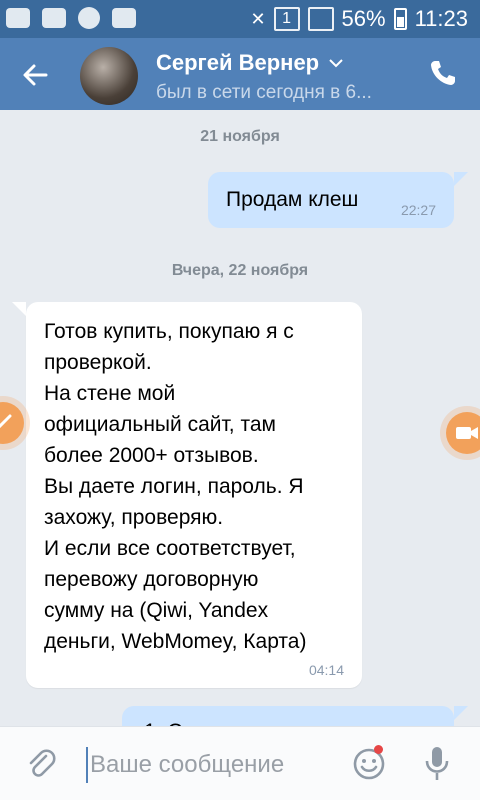 The height and width of the screenshot is (800, 480). Describe the element at coordinates (467, 433) in the screenshot. I see `video-camera-icon` at that location.